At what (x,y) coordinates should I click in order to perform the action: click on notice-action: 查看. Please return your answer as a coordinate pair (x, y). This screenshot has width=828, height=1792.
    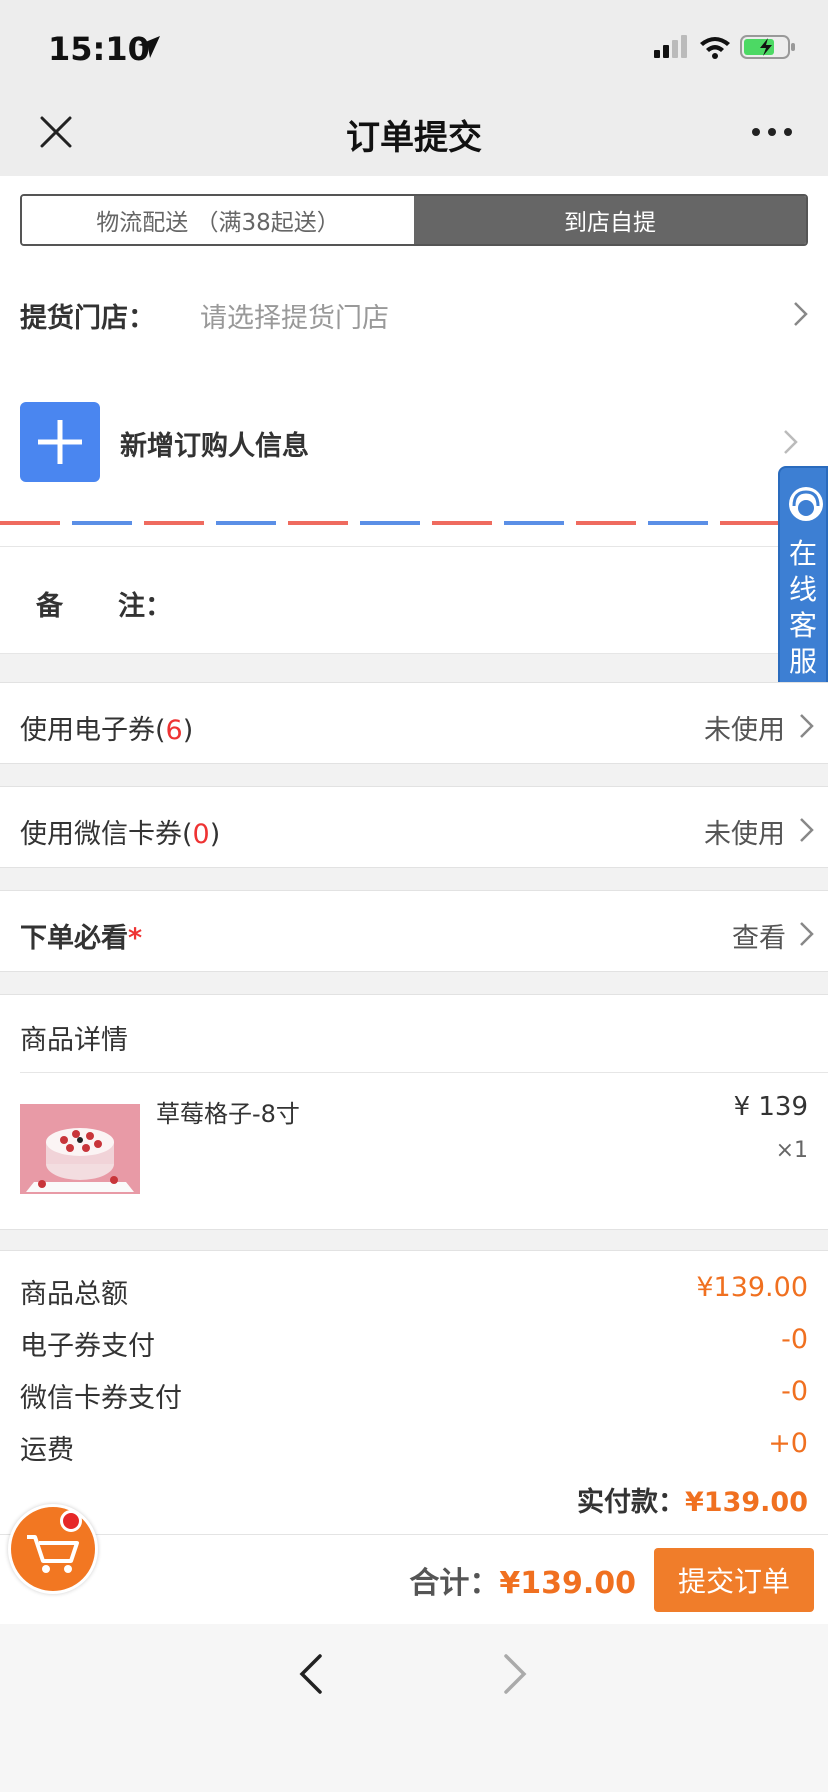
    Looking at the image, I should click on (759, 935).